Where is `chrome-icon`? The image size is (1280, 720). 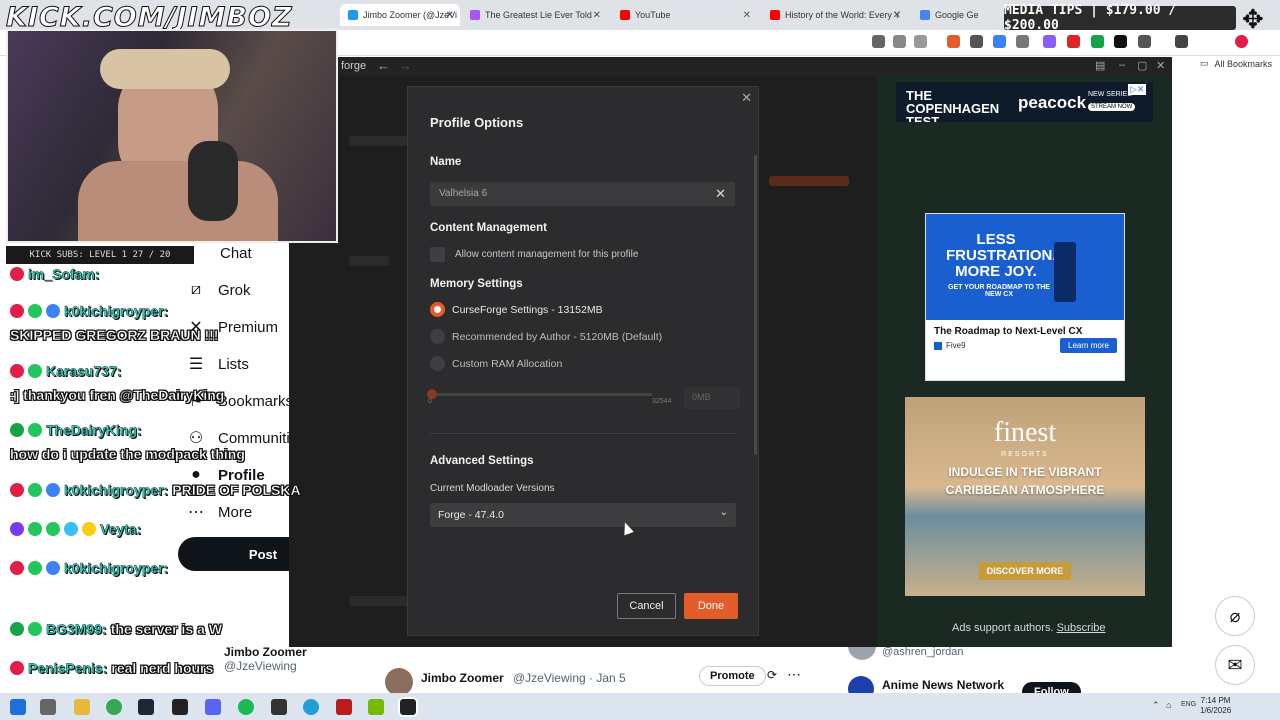 chrome-icon is located at coordinates (114, 707).